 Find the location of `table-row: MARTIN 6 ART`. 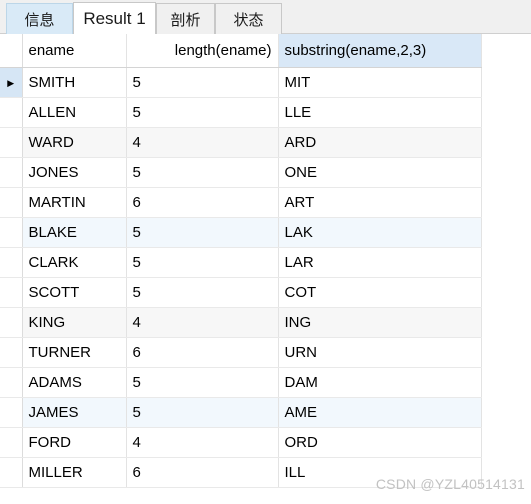

table-row: MARTIN 6 ART is located at coordinates (241, 202).